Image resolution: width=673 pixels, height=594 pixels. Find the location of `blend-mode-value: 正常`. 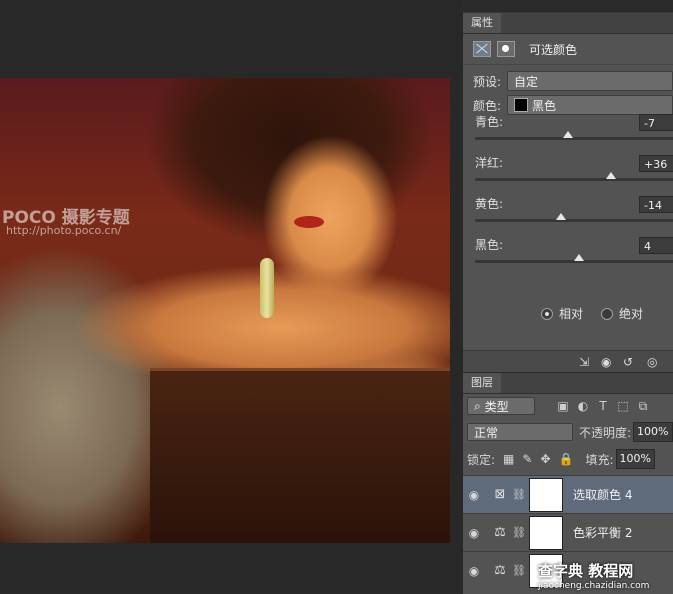

blend-mode-value: 正常 is located at coordinates (486, 432).